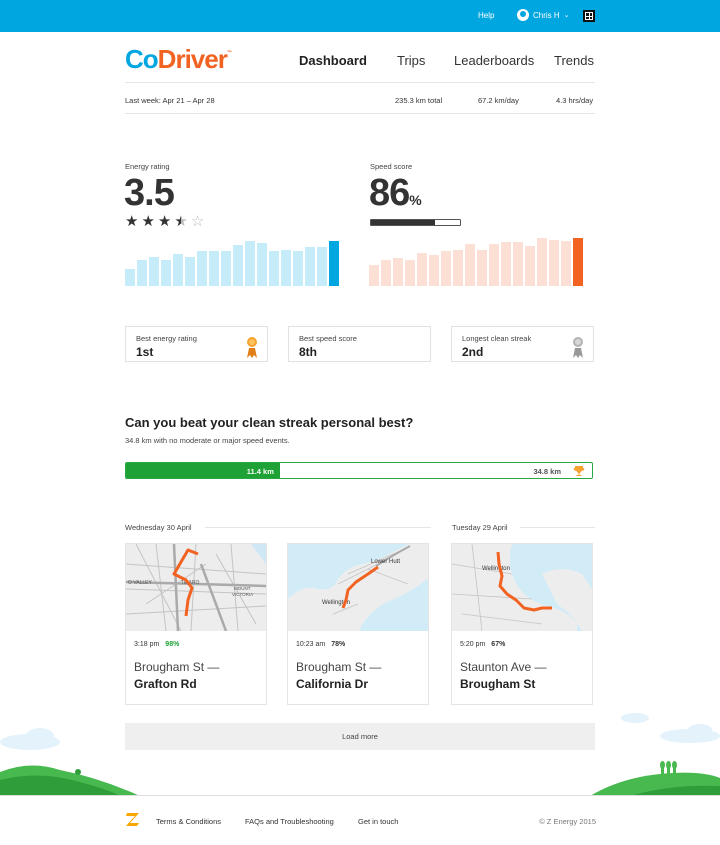 This screenshot has height=845, width=720. What do you see at coordinates (494, 60) in the screenshot?
I see `nav-leaderboards: Leaderboards` at bounding box center [494, 60].